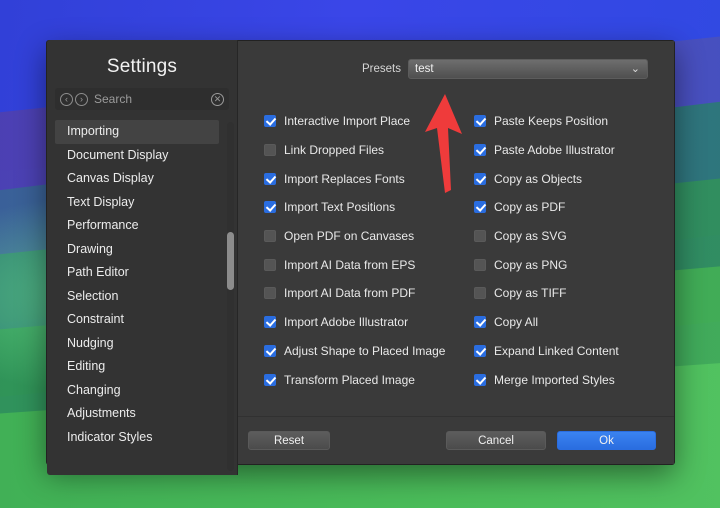 This screenshot has width=720, height=508. I want to click on checkbox-label: Copy as PNG, so click(531, 264).